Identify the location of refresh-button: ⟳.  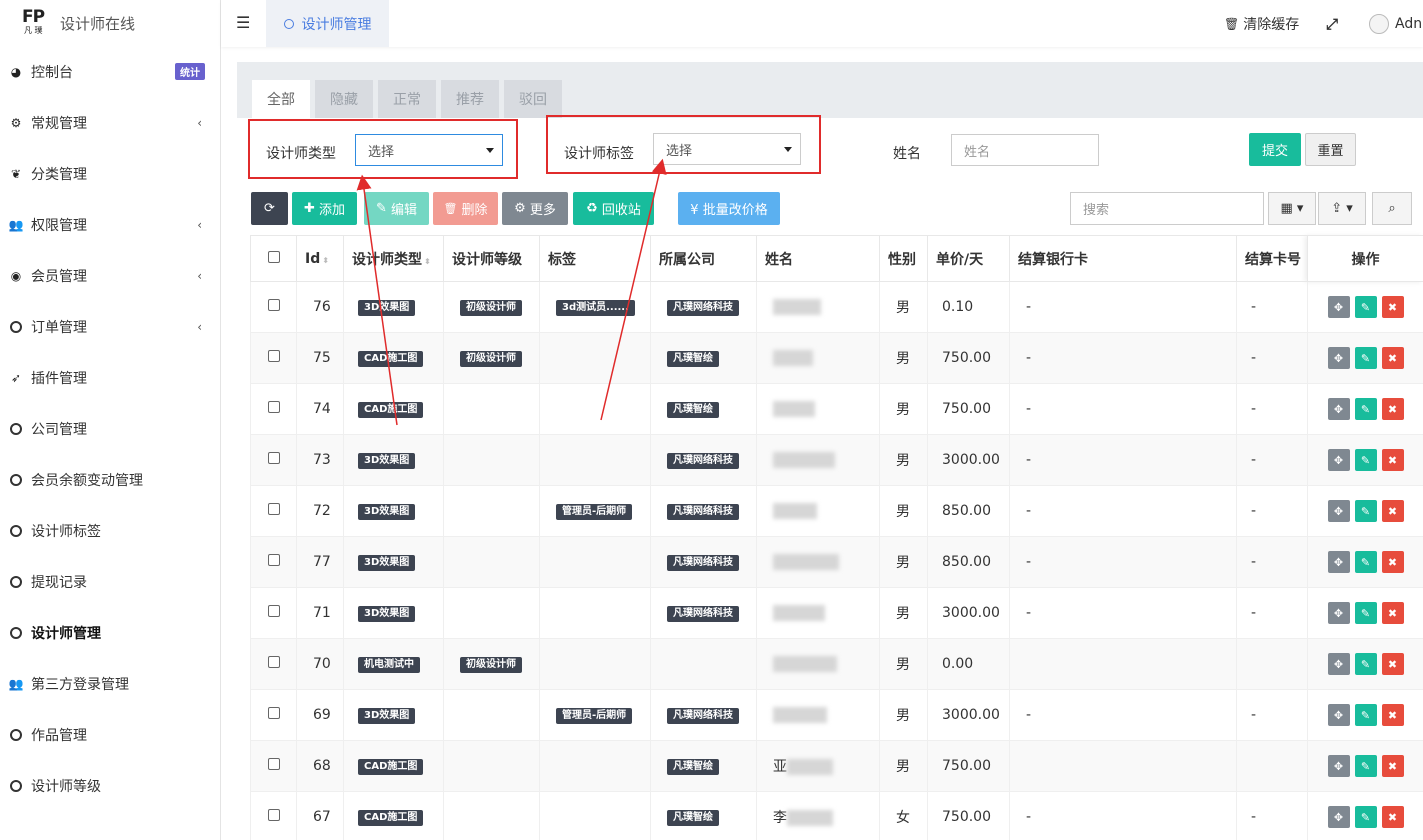
(269, 208).